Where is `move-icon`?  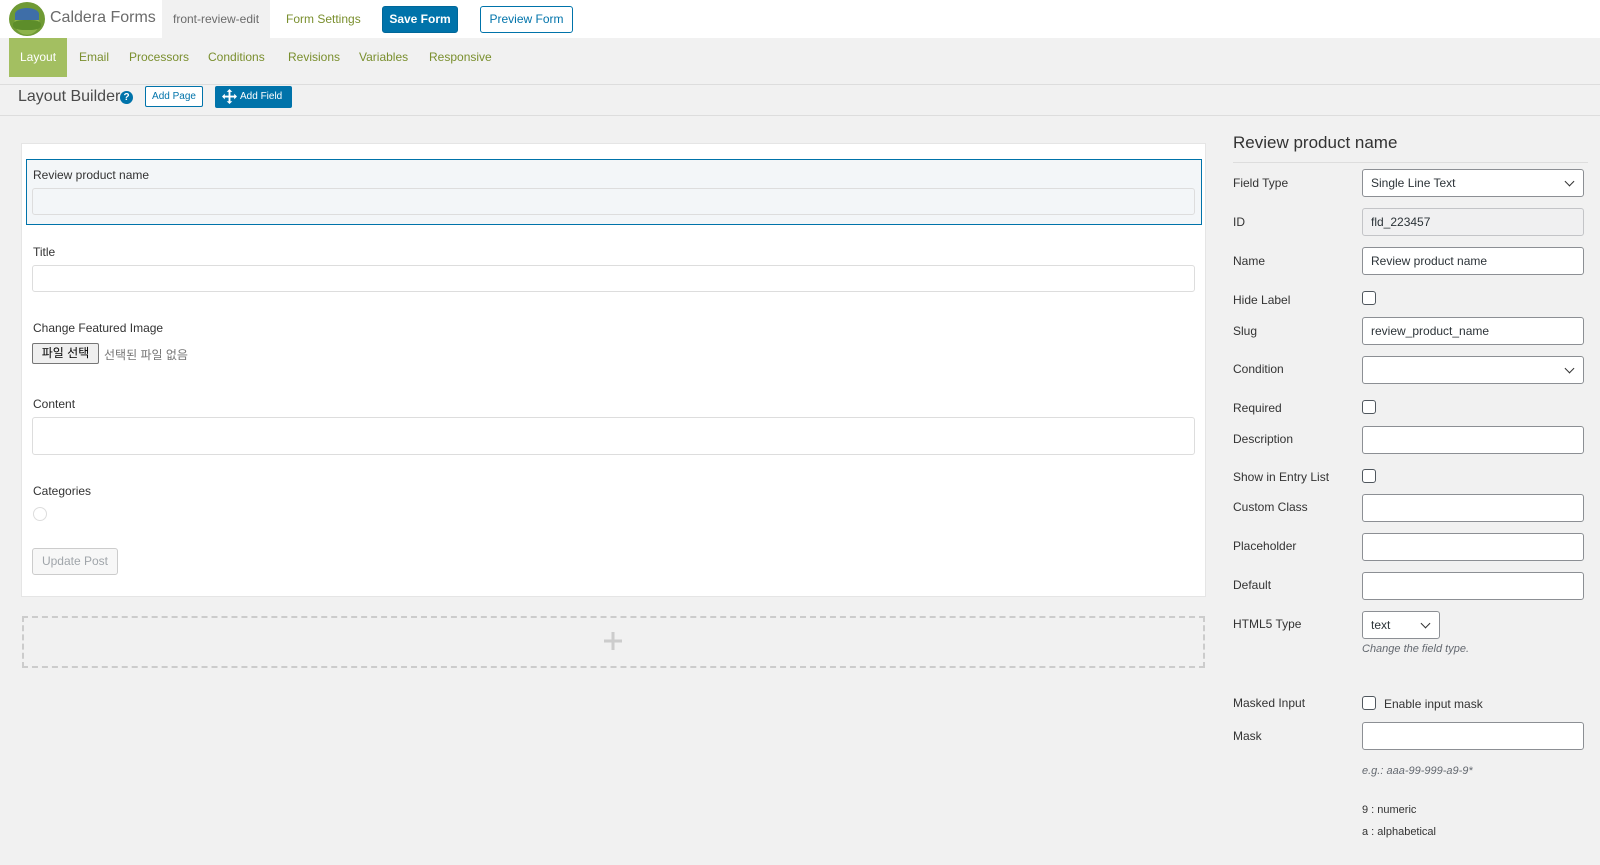
move-icon is located at coordinates (229, 96).